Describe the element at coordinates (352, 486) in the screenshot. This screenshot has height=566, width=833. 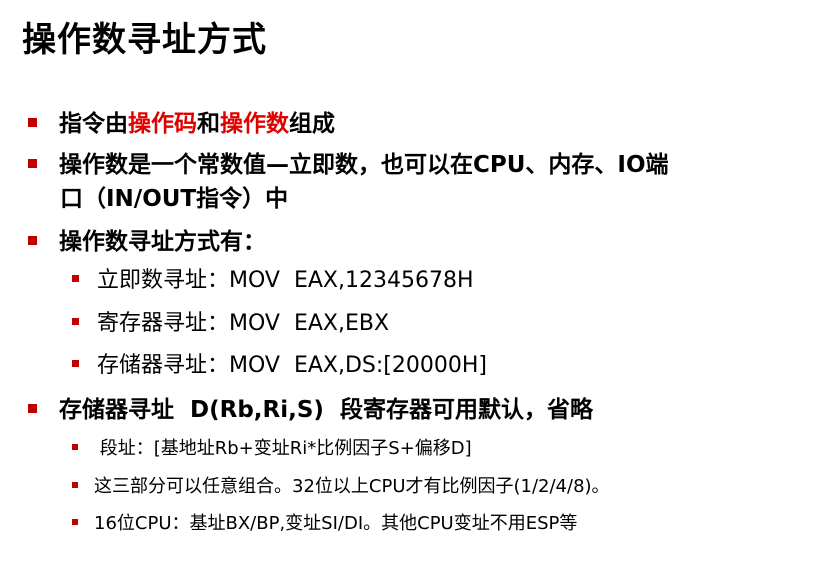
I see `detail-text: 这三部分可以任意组合。32位以上CPU才有比例因子(1/2/4/8)。` at that location.